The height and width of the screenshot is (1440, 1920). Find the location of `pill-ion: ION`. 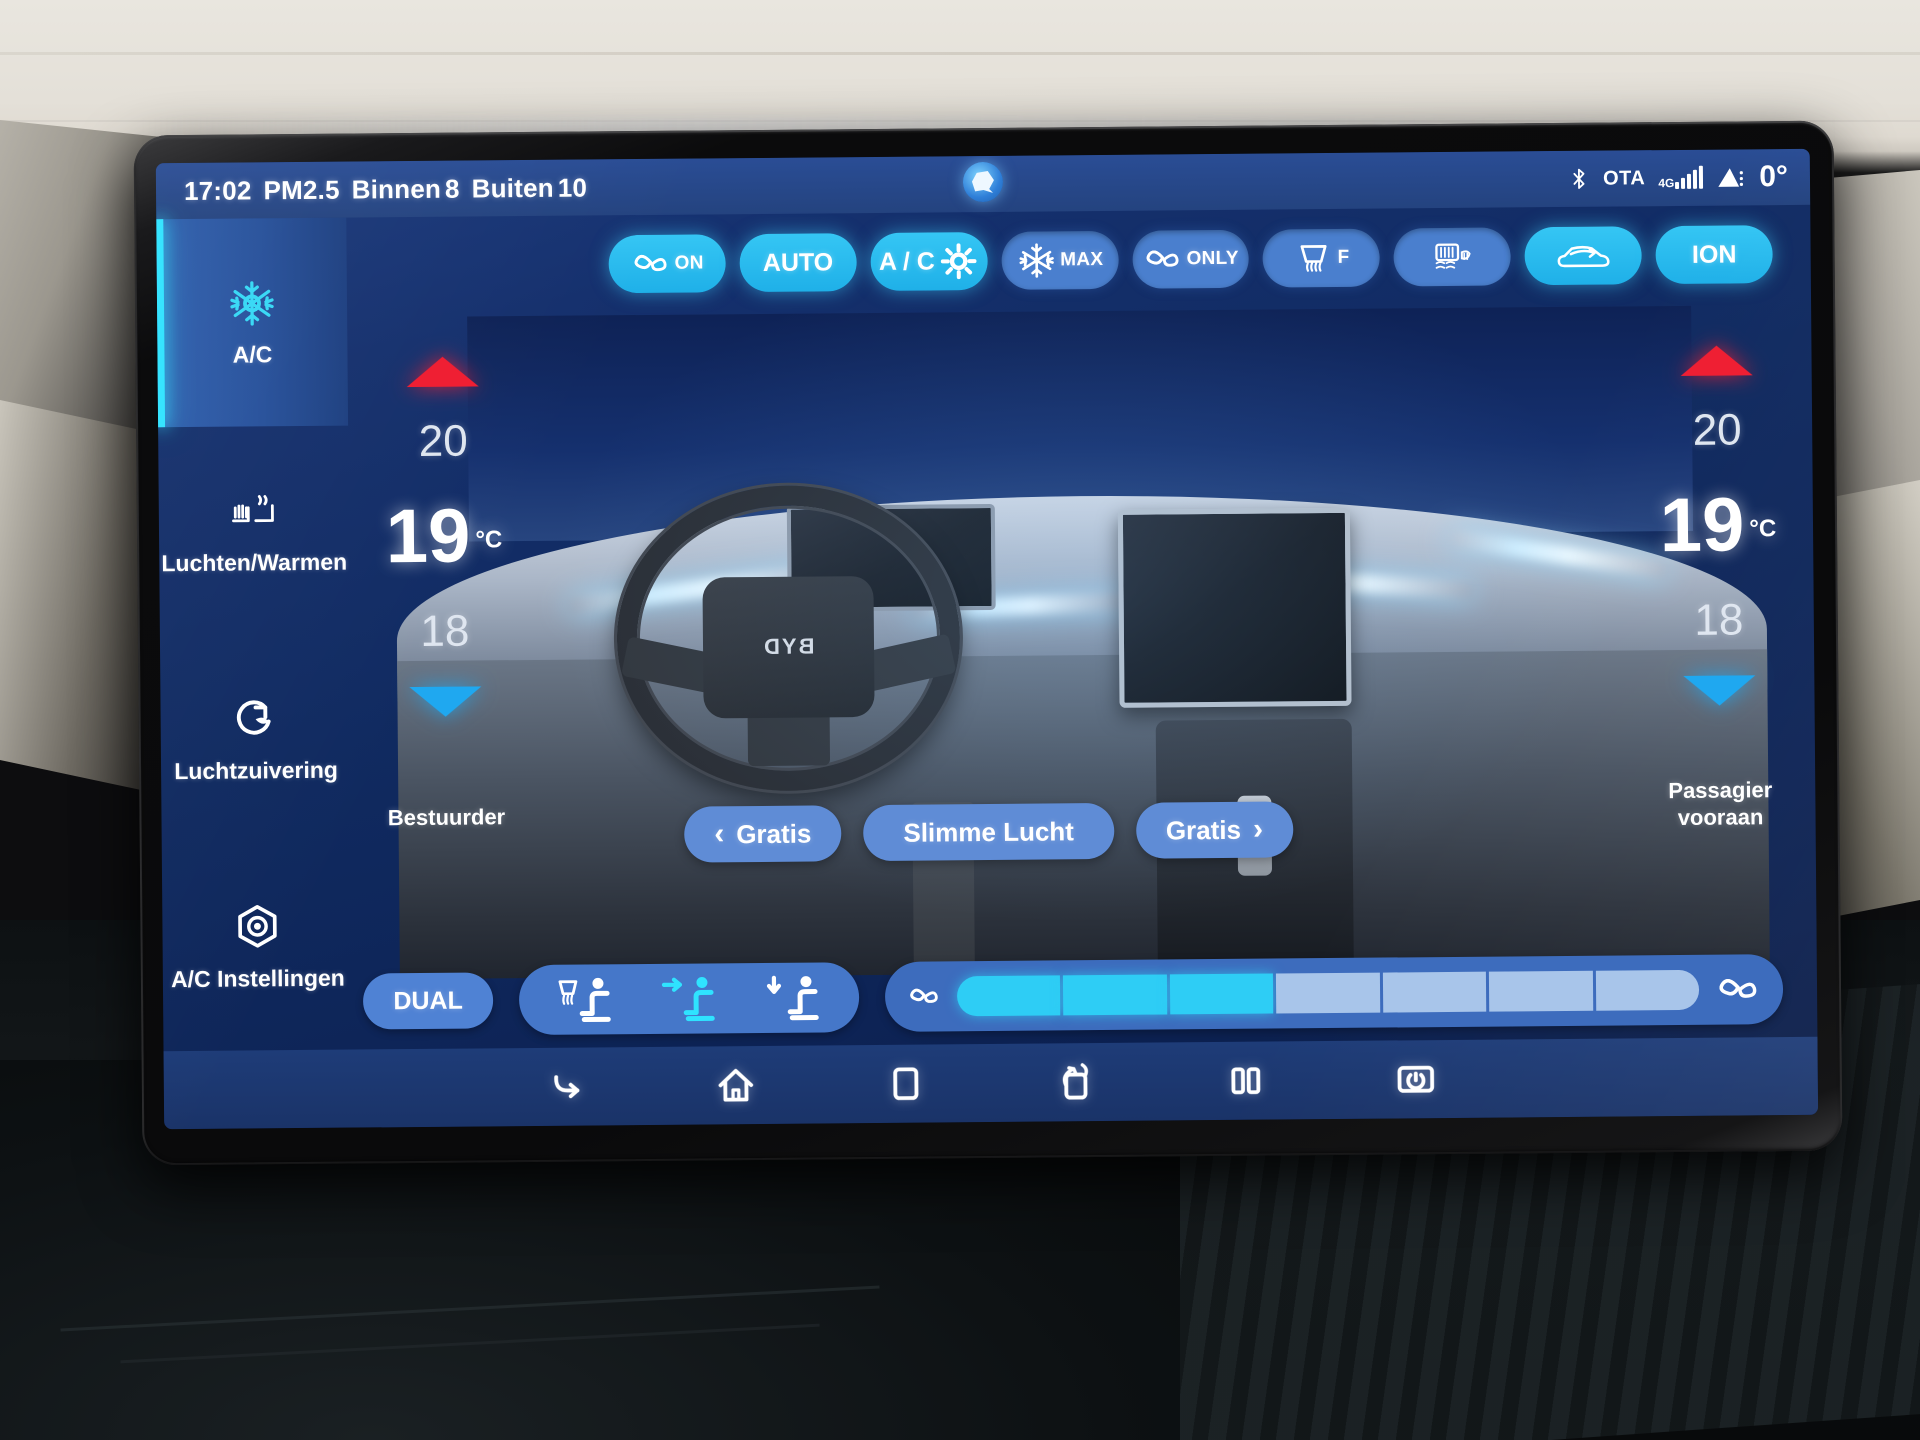

pill-ion: ION is located at coordinates (1714, 255).